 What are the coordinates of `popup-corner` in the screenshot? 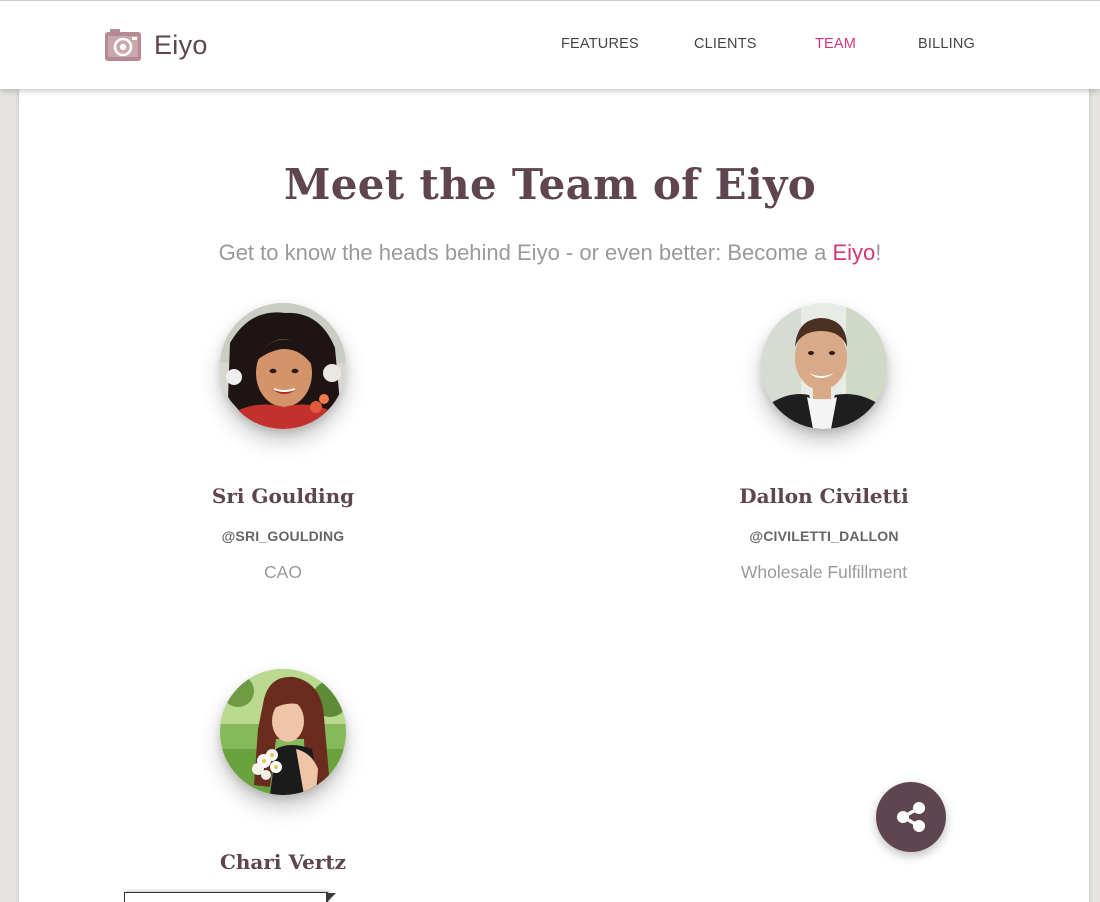 It's located at (331, 897).